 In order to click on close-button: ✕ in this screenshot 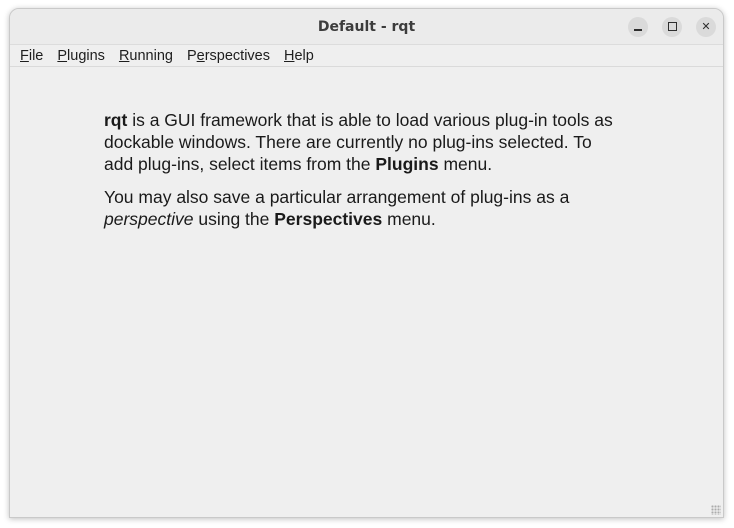, I will do `click(706, 27)`.